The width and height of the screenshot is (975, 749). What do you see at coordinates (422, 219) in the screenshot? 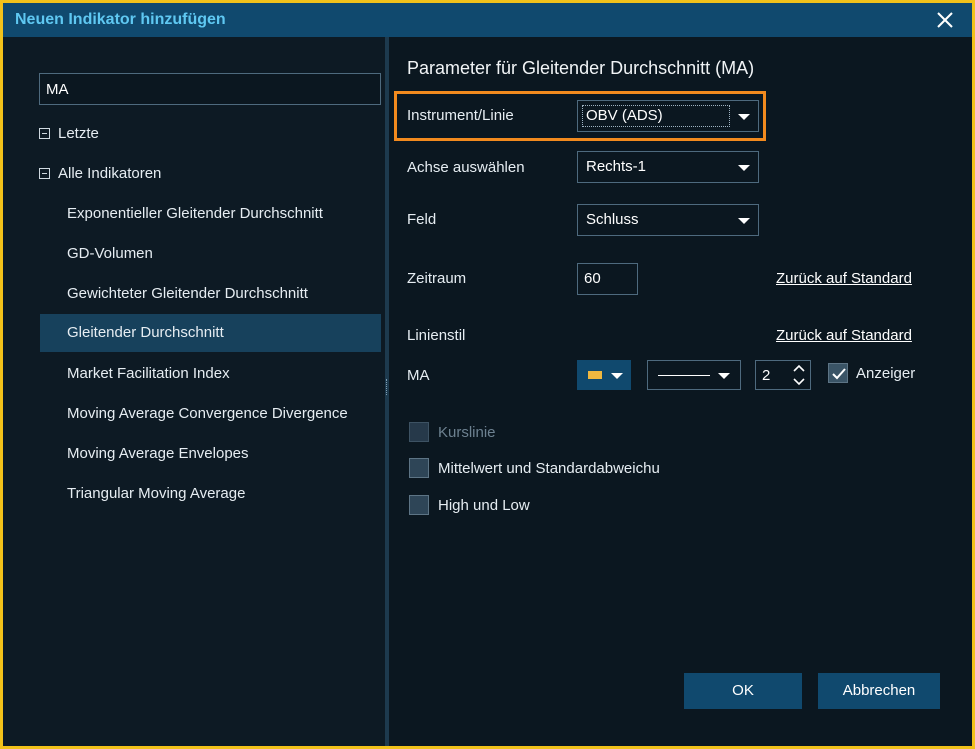
I see `field-label: Feld` at bounding box center [422, 219].